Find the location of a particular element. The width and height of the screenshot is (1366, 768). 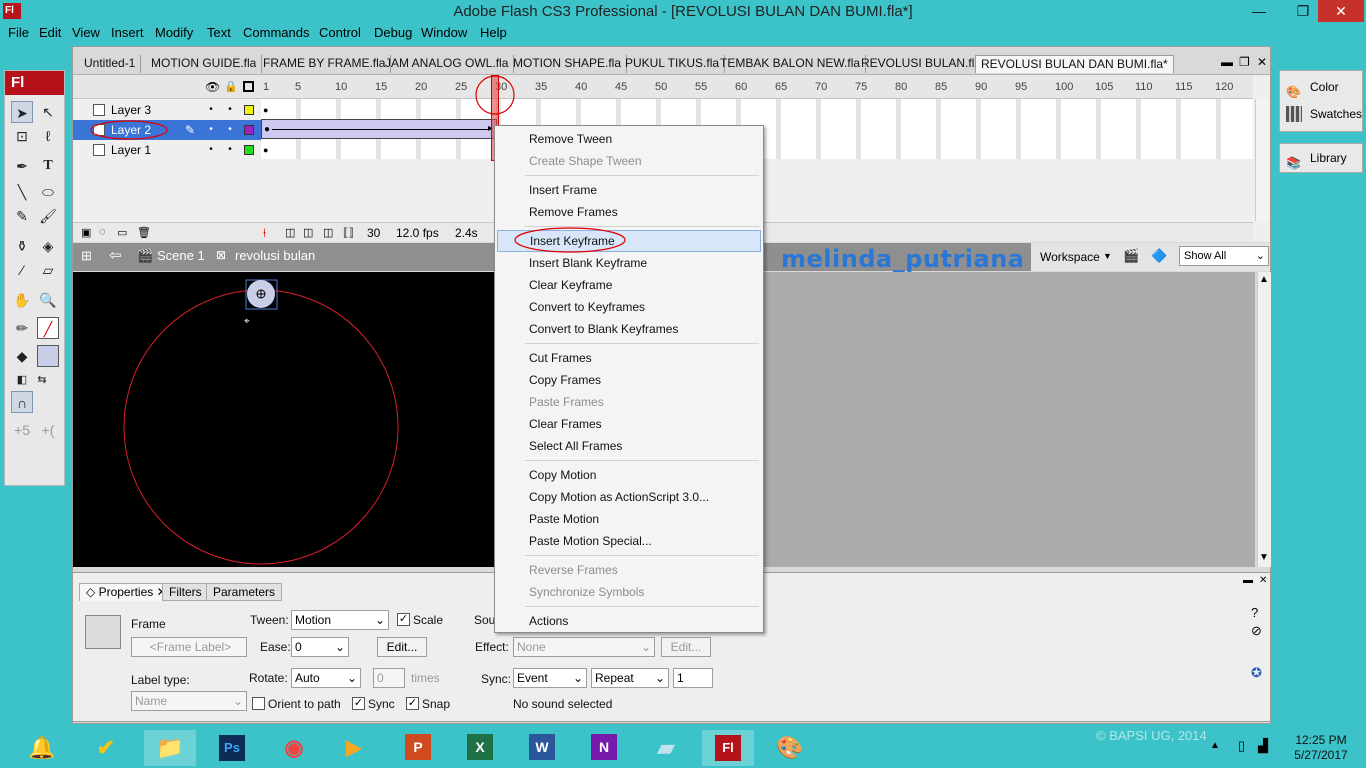

menu-item-copy-motion: Copy Motion is located at coordinates (629, 475).